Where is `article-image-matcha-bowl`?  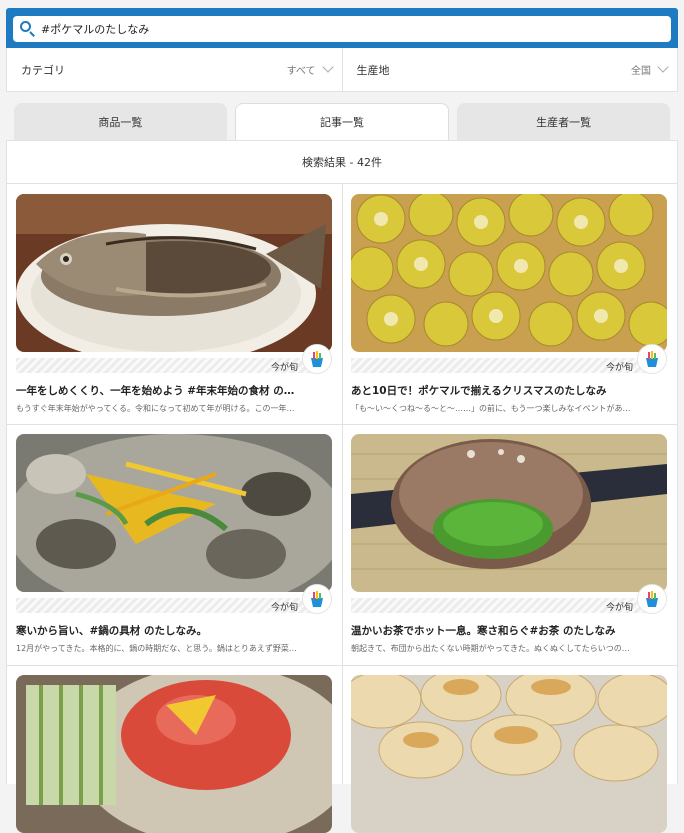 article-image-matcha-bowl is located at coordinates (509, 513).